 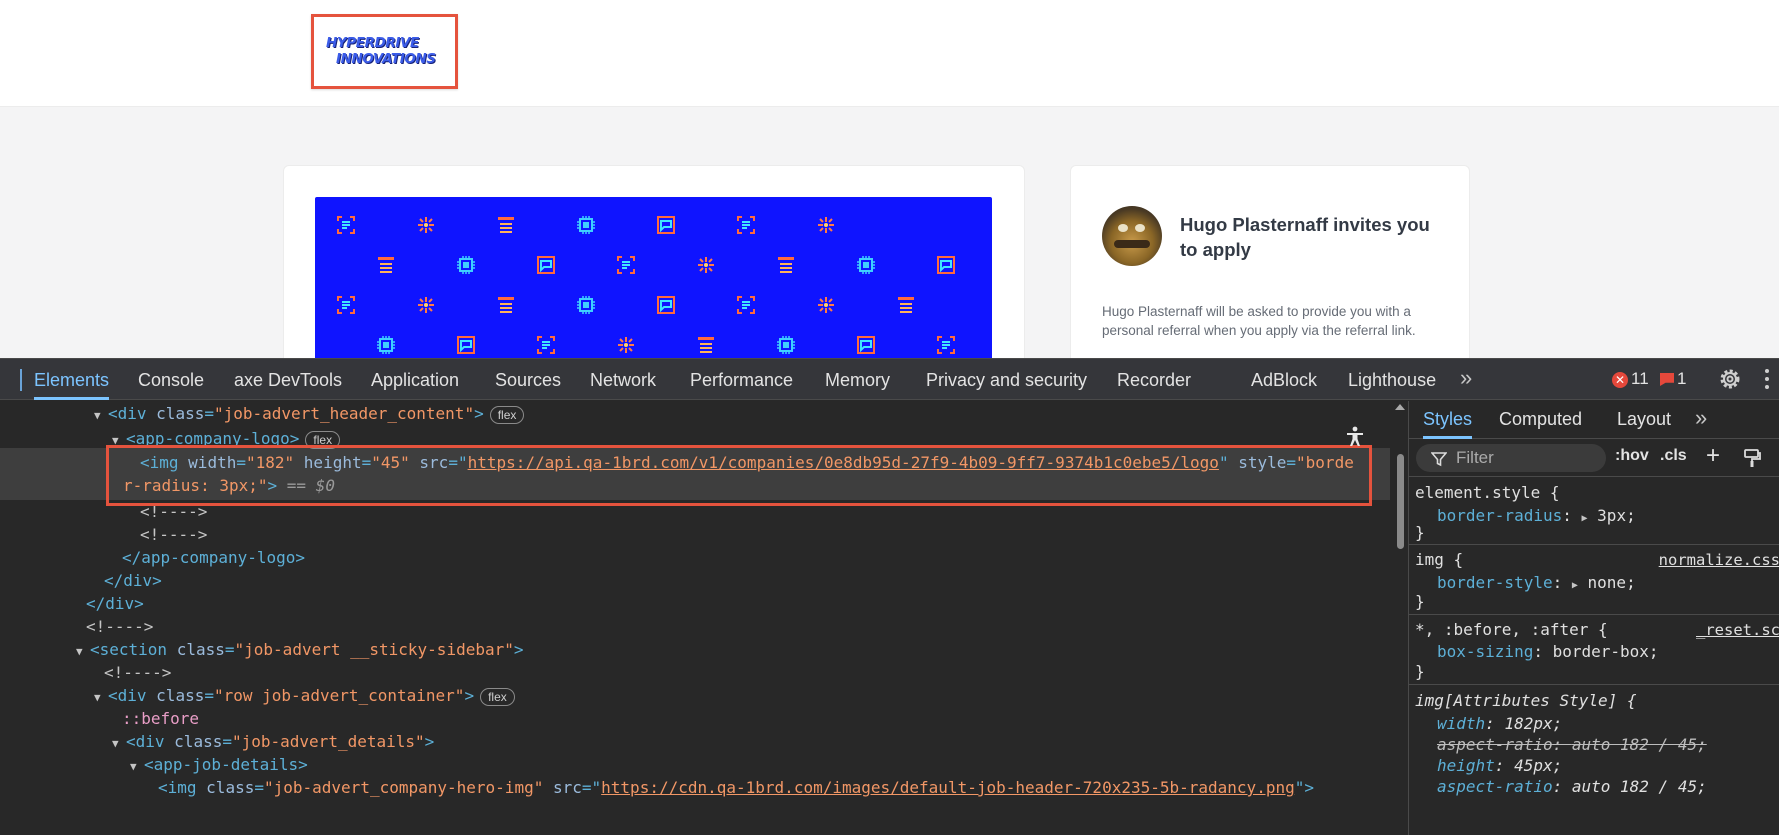 I want to click on tab-memory: Memory, so click(x=857, y=379).